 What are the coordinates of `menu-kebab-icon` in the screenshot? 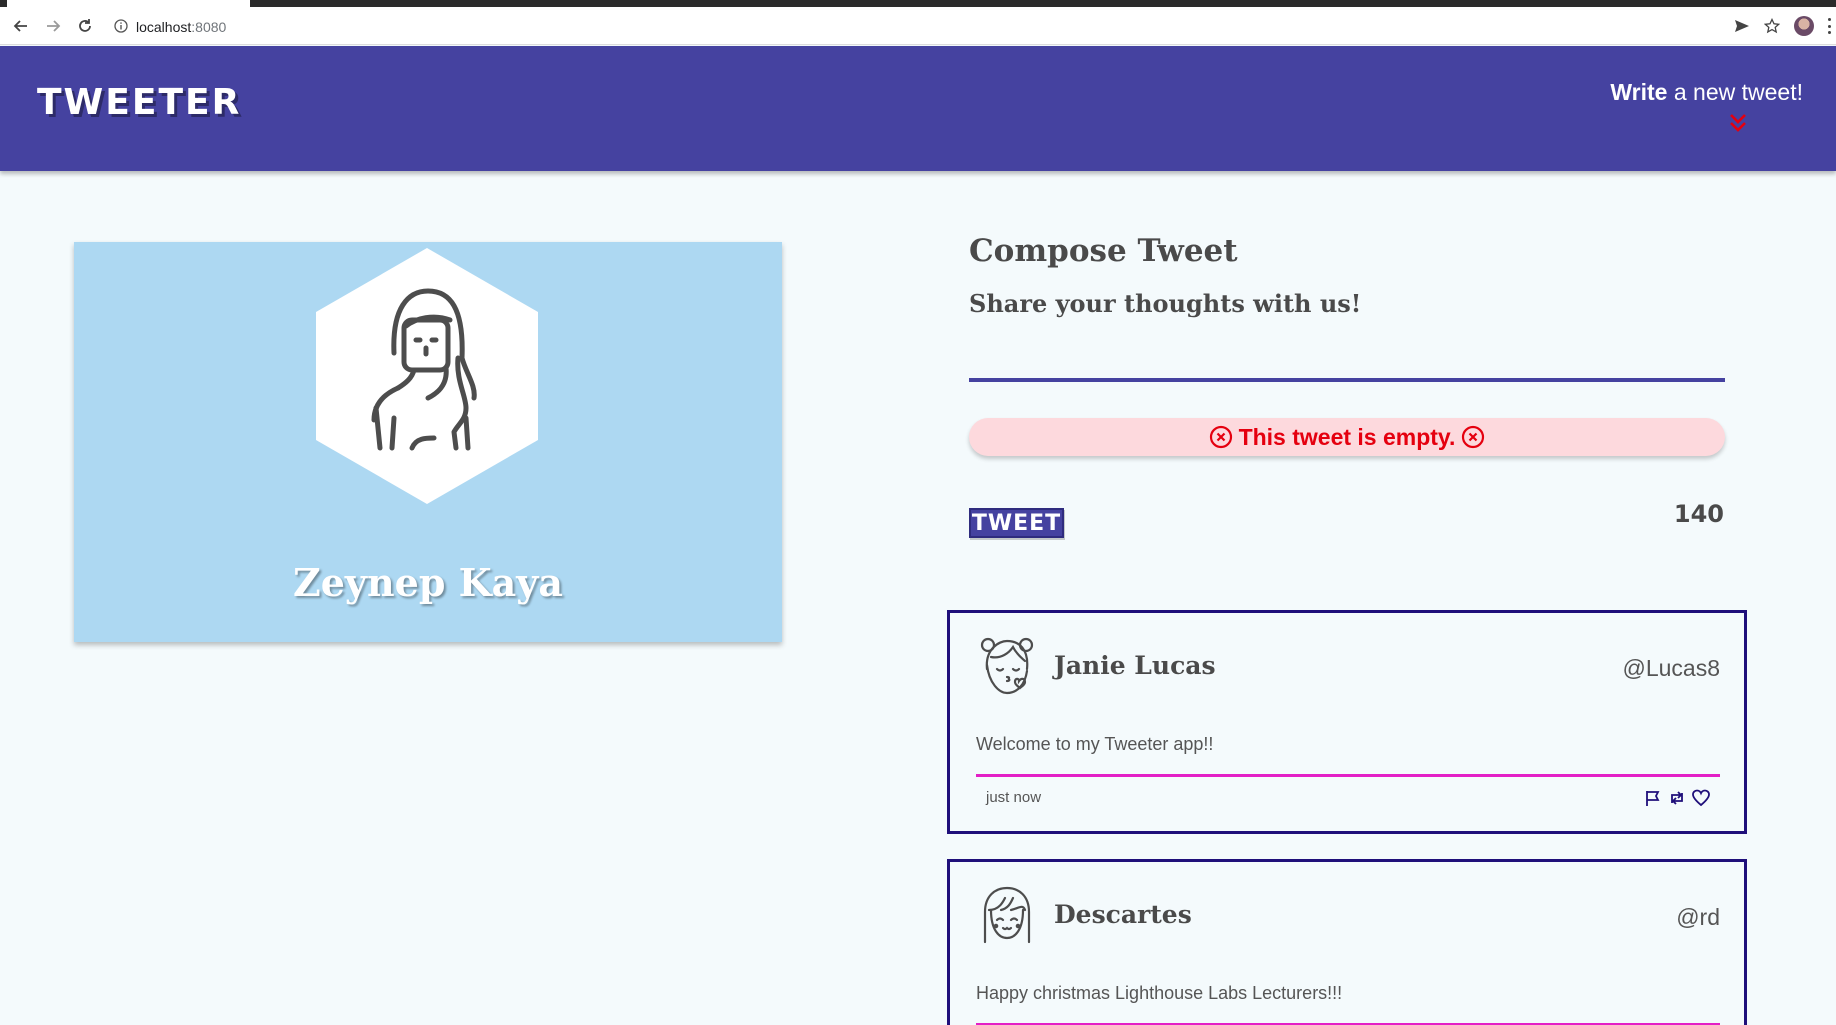 It's located at (1830, 26).